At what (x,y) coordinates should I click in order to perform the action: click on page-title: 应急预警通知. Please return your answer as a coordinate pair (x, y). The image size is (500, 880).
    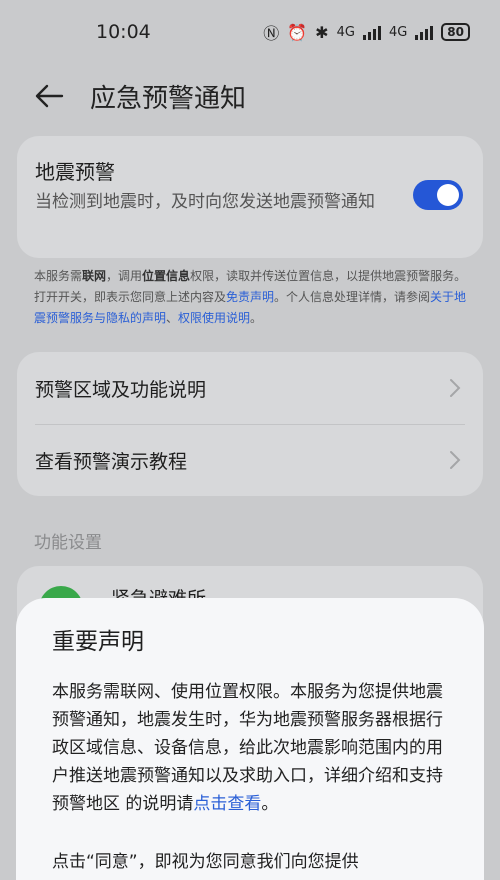
    Looking at the image, I should click on (168, 98).